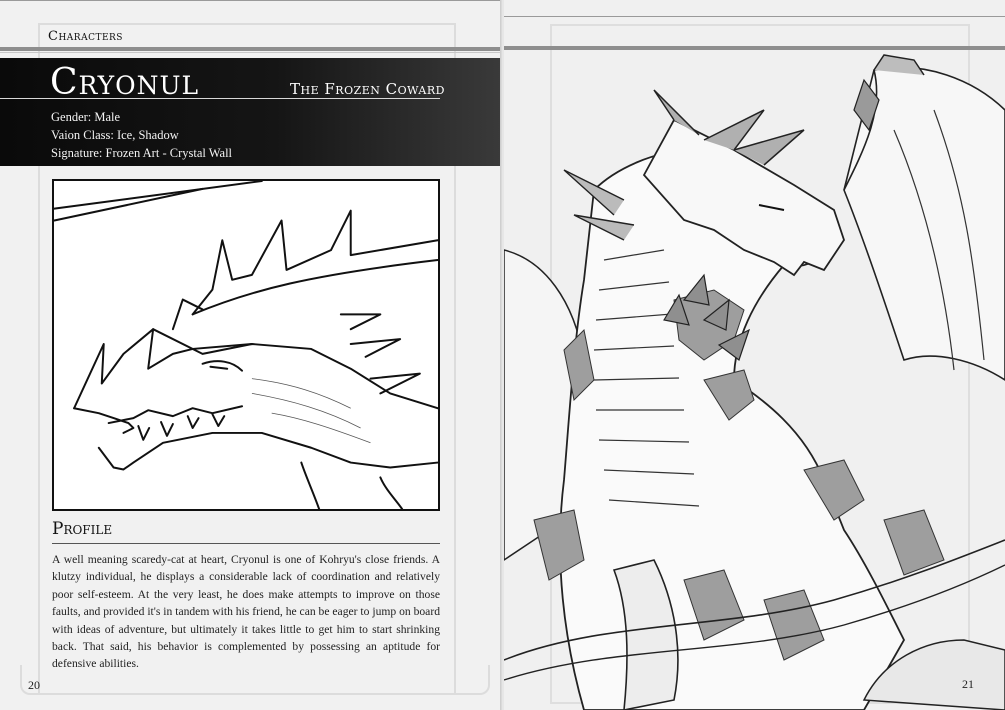 Image resolution: width=1005 pixels, height=710 pixels. Describe the element at coordinates (125, 82) in the screenshot. I see `character-name: Cryonul` at that location.